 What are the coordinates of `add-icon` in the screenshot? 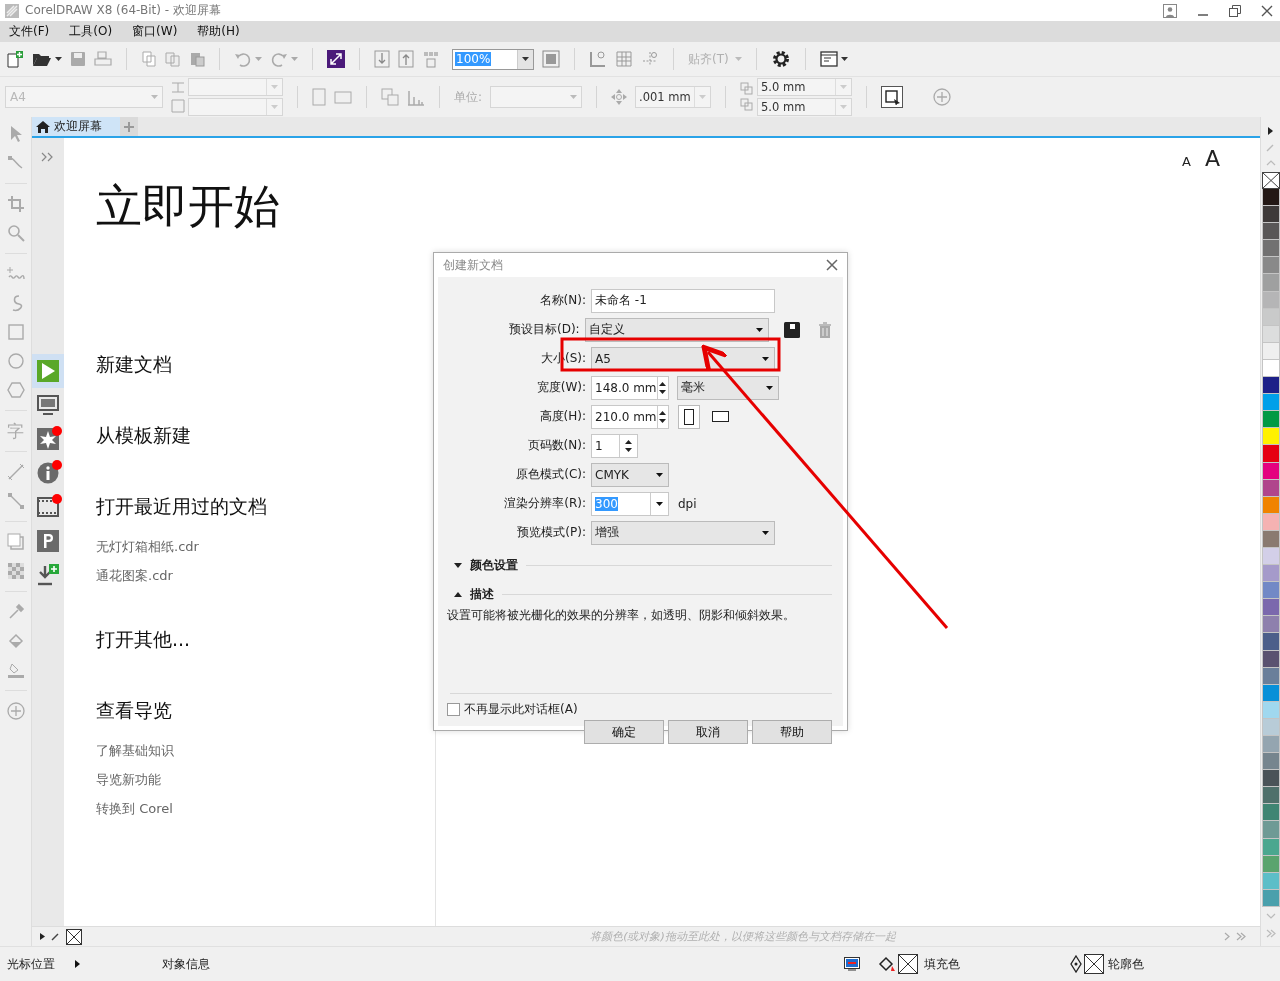 It's located at (15, 711).